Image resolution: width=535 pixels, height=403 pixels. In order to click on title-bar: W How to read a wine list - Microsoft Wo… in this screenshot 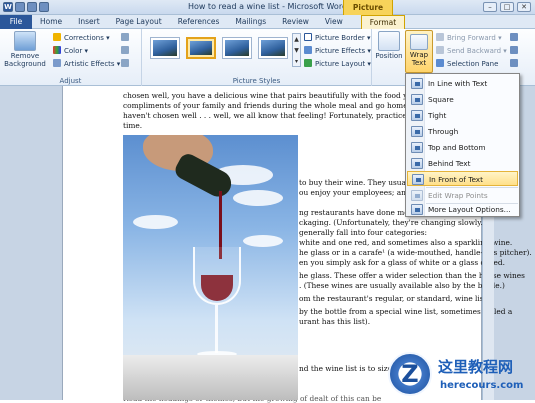, I will do `click(267, 13)`.